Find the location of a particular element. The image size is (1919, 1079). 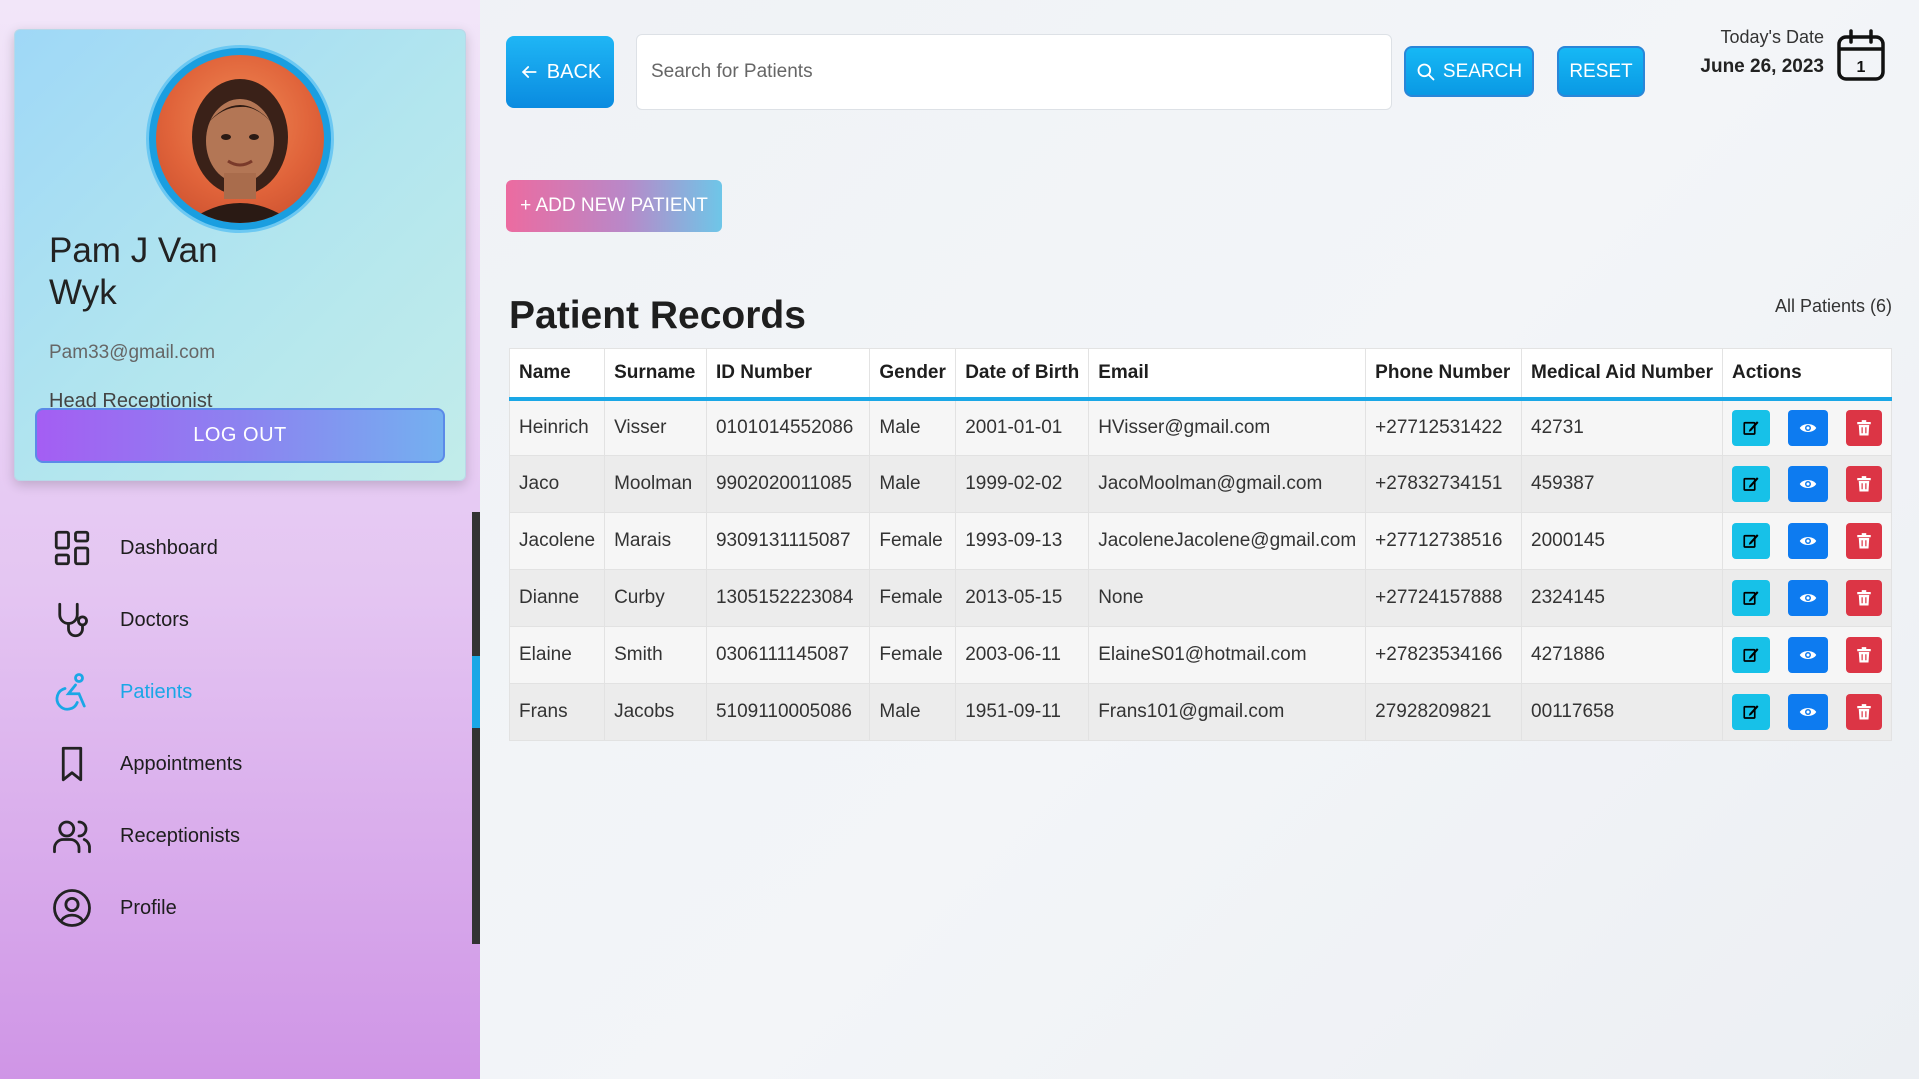

todays-date: Today's Date June 26, 2023 1 is located at coordinates (1800, 55).